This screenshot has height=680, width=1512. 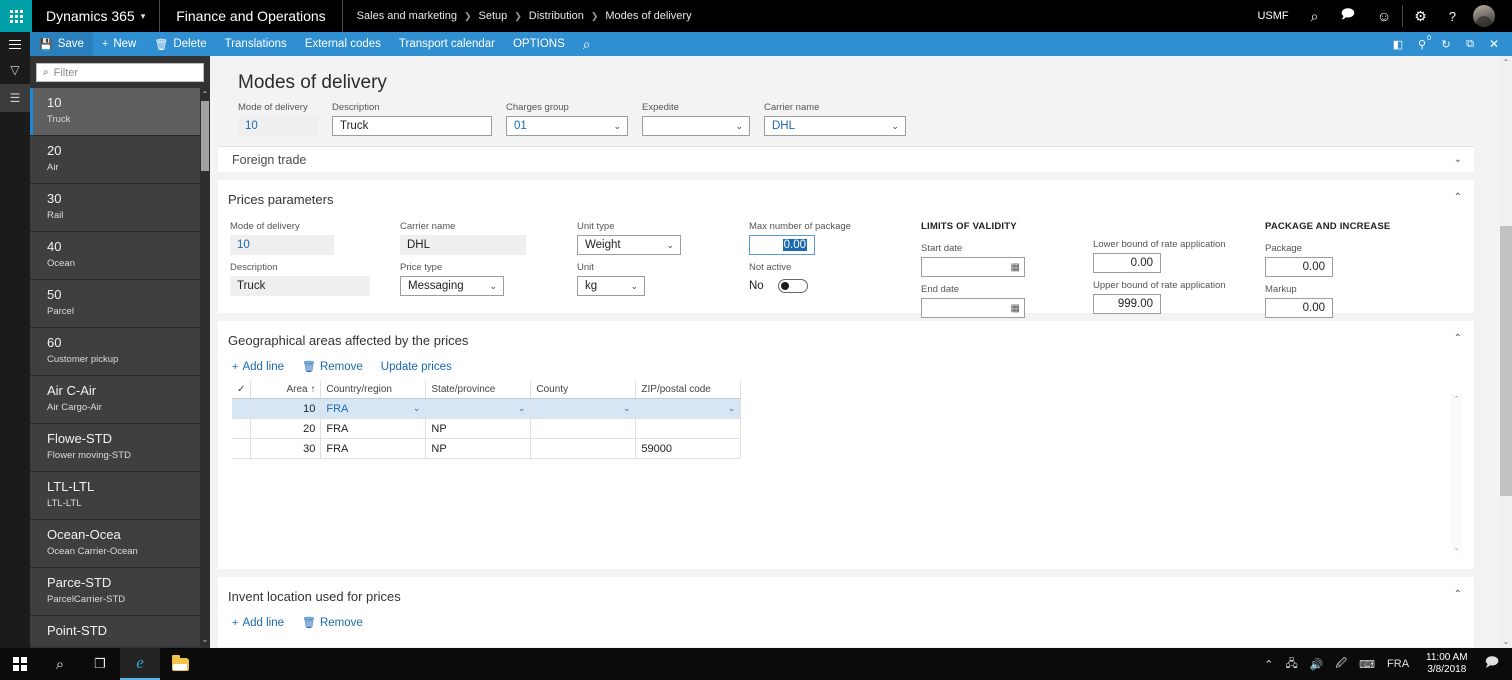 What do you see at coordinates (556, 16) in the screenshot?
I see `breadcrumb-item-2: Distribution` at bounding box center [556, 16].